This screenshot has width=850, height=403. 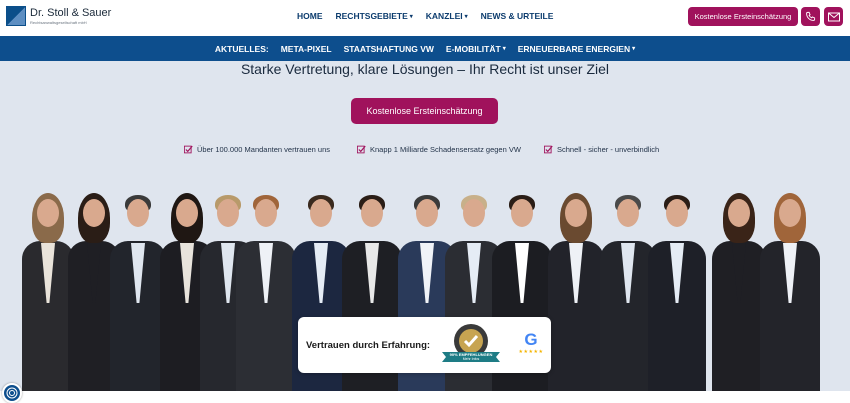 I want to click on logo-subtitle: Rechtsanwaltsgesellschaft mbH, so click(x=58, y=22).